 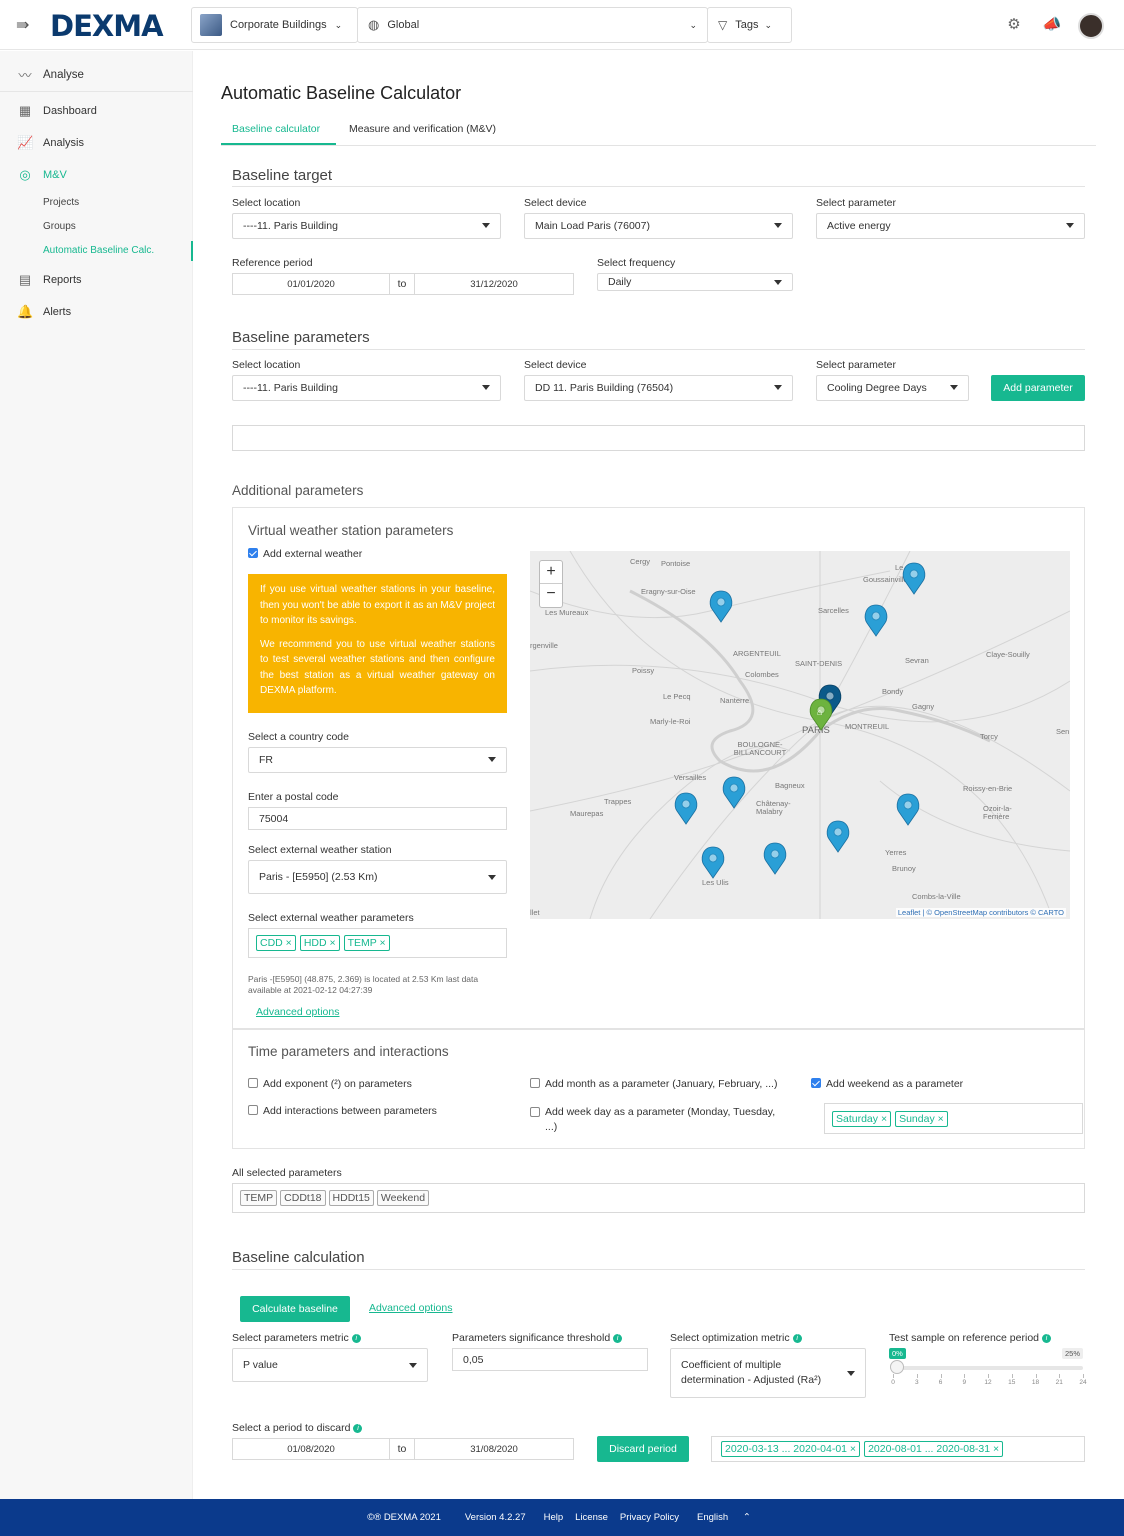 What do you see at coordinates (532, 25) in the screenshot?
I see `scope-selector: ◍ Global ⌄` at bounding box center [532, 25].